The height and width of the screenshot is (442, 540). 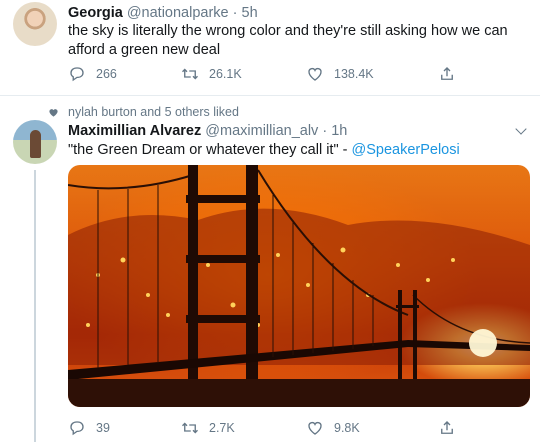 What do you see at coordinates (134, 131) in the screenshot?
I see `display-name: Maximillian Alvarez` at bounding box center [134, 131].